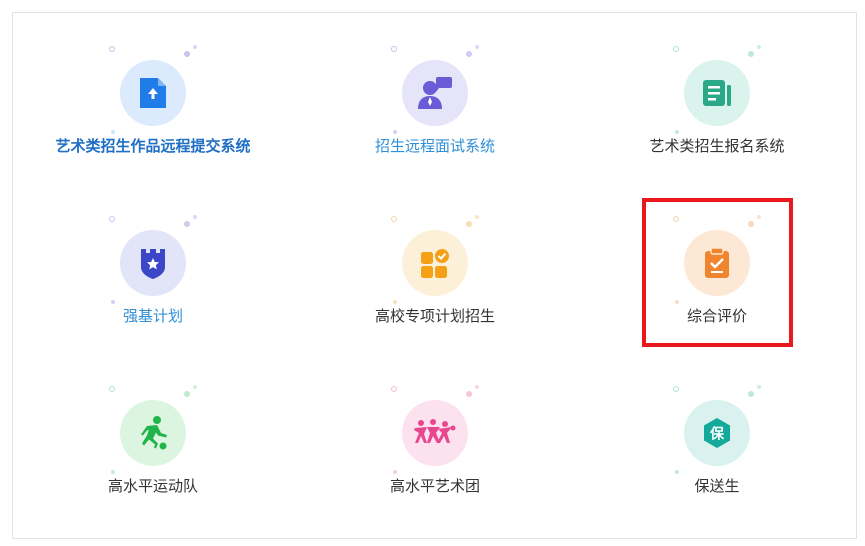  I want to click on soccer-player-icon, so click(154, 433).